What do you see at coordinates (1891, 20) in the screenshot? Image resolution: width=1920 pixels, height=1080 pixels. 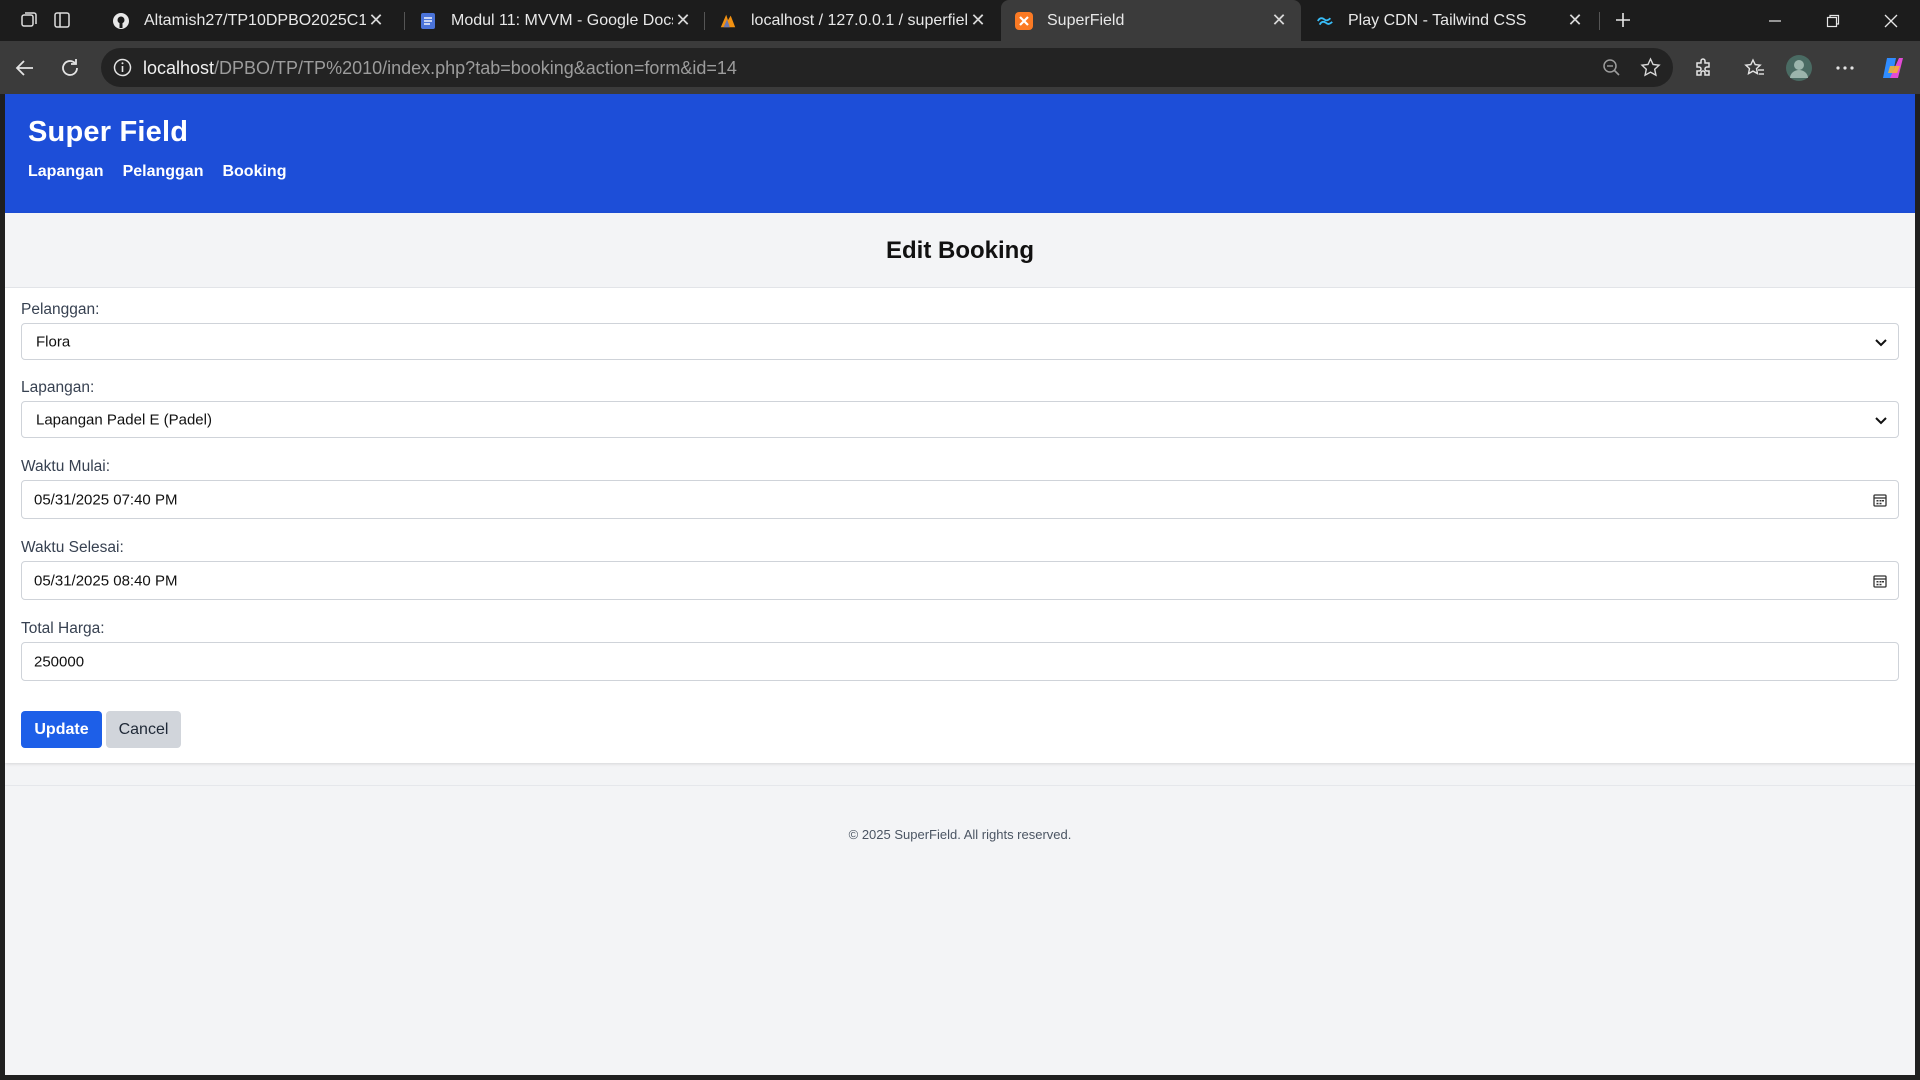 I see `close-window-icon` at bounding box center [1891, 20].